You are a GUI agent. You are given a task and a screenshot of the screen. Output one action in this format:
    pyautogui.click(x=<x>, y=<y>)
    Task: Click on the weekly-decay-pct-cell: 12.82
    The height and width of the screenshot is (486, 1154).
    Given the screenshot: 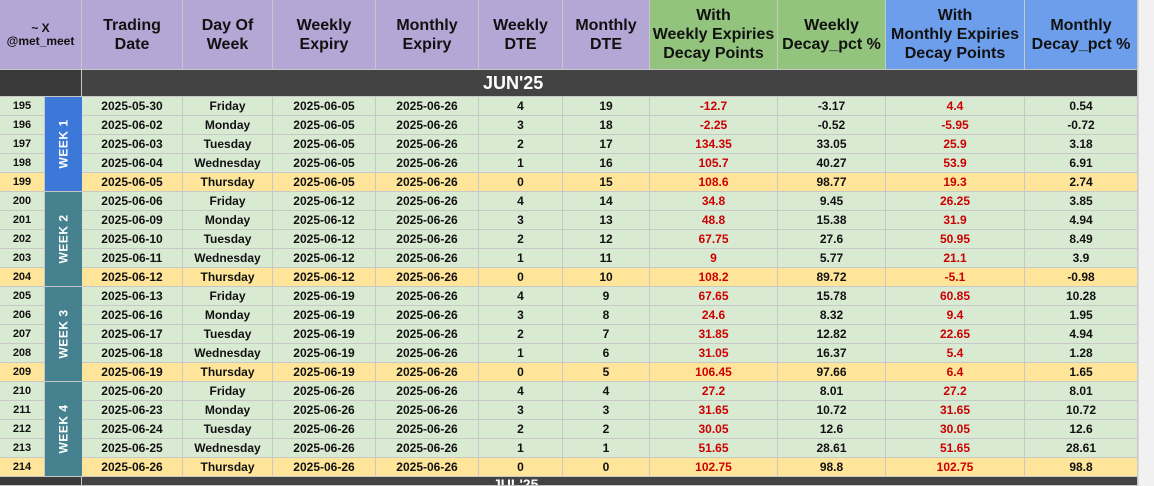 What is the action you would take?
    pyautogui.click(x=832, y=334)
    